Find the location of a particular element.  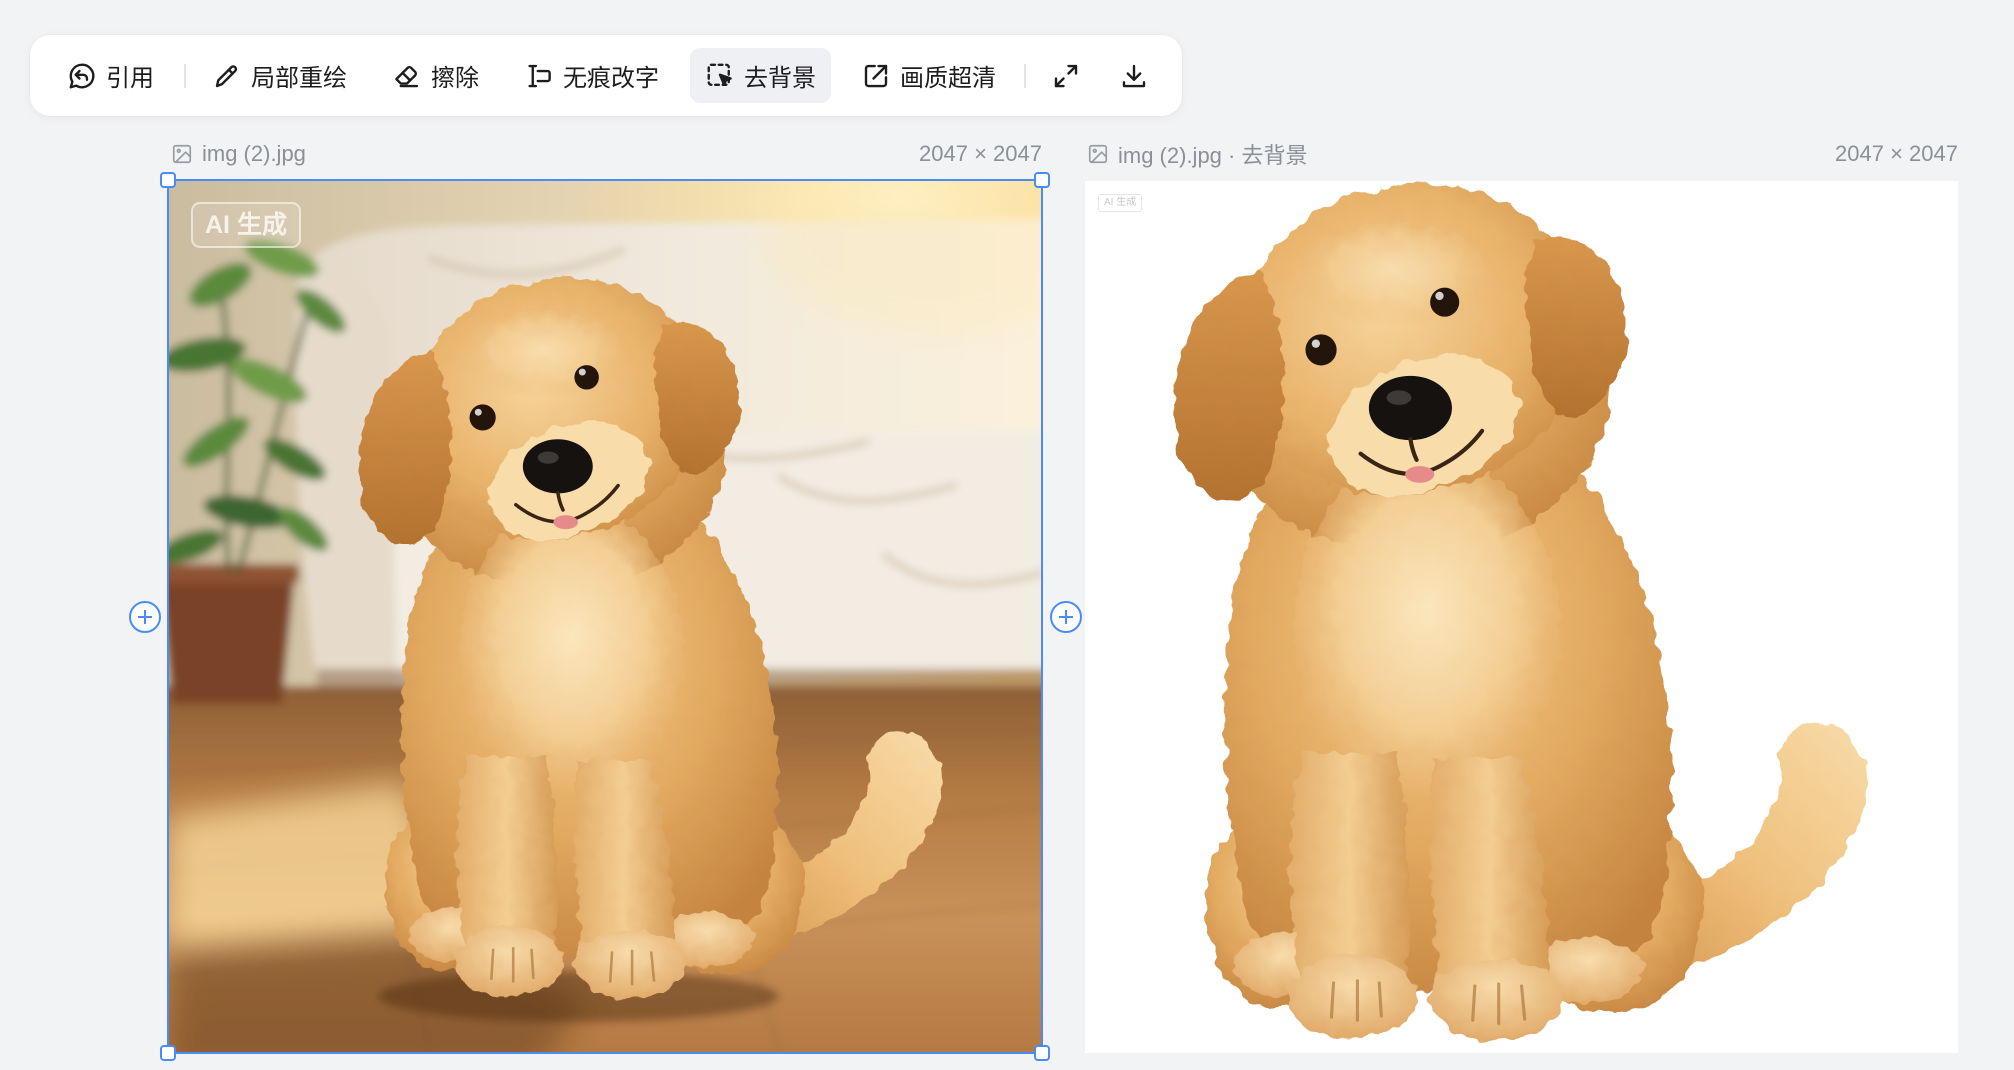

add-right-handle-plus-icon is located at coordinates (1066, 617).